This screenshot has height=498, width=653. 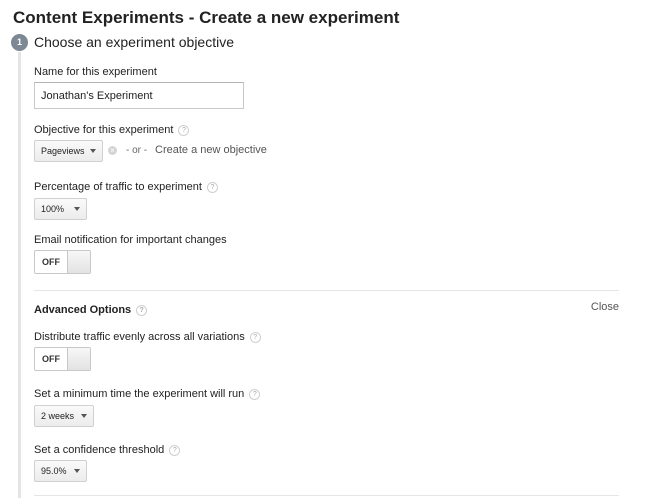 I want to click on traffic-label-text: Percentage of traffic to experiment, so click(x=118, y=187).